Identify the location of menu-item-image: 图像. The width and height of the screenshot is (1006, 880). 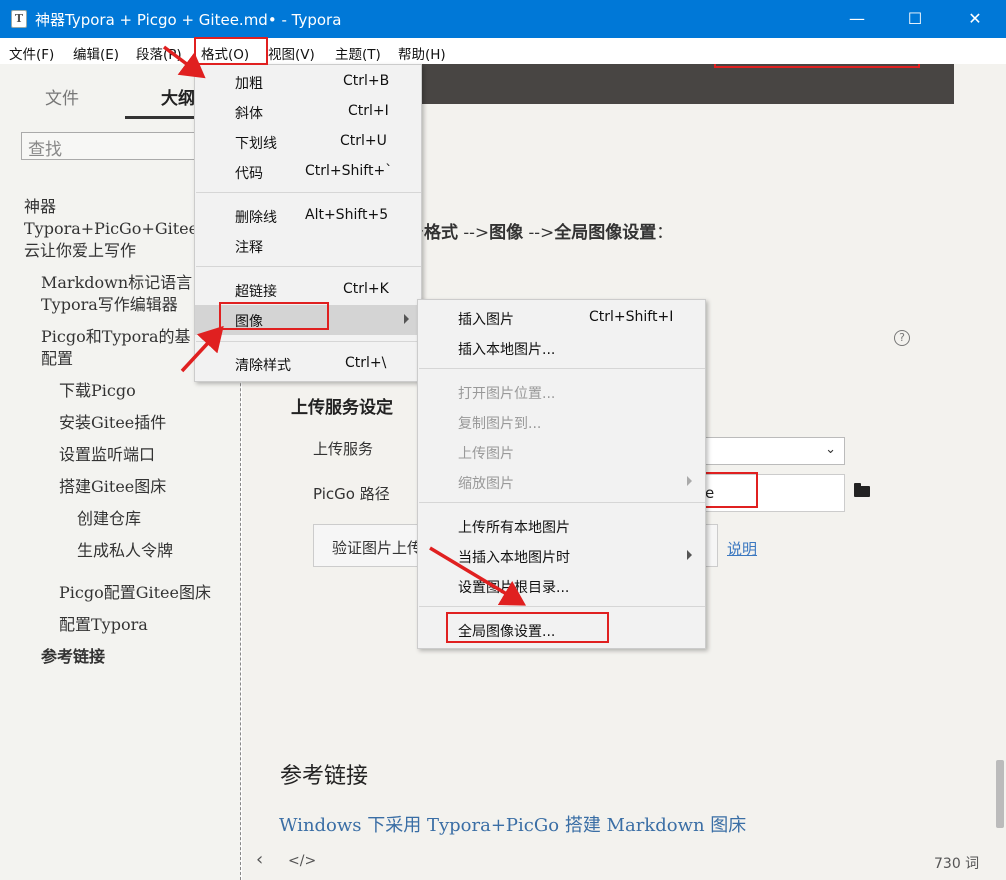
(308, 320).